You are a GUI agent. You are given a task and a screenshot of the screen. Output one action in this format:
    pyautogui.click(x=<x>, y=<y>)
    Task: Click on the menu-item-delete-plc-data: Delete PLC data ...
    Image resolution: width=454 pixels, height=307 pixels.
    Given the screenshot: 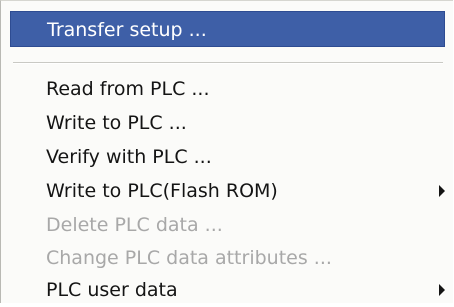 What is the action you would take?
    pyautogui.click(x=227, y=225)
    